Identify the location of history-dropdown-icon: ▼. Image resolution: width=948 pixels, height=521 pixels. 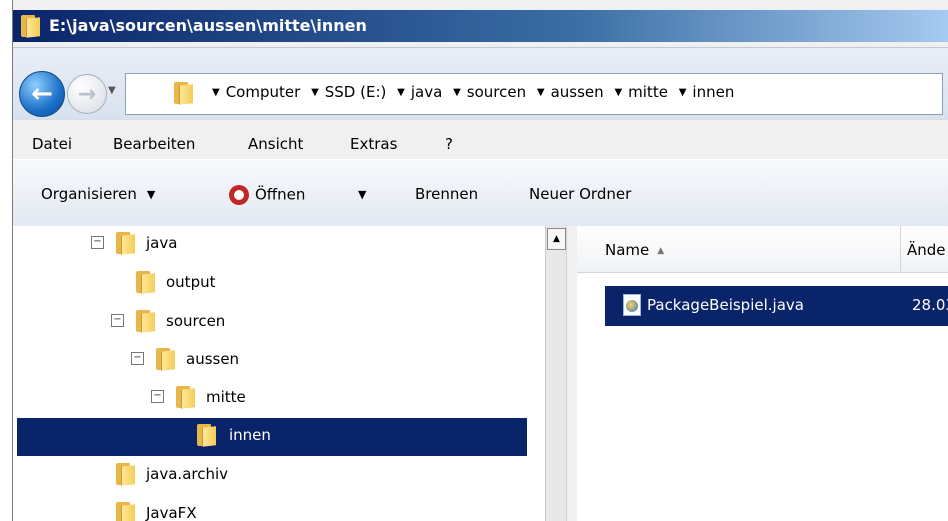
(115, 92).